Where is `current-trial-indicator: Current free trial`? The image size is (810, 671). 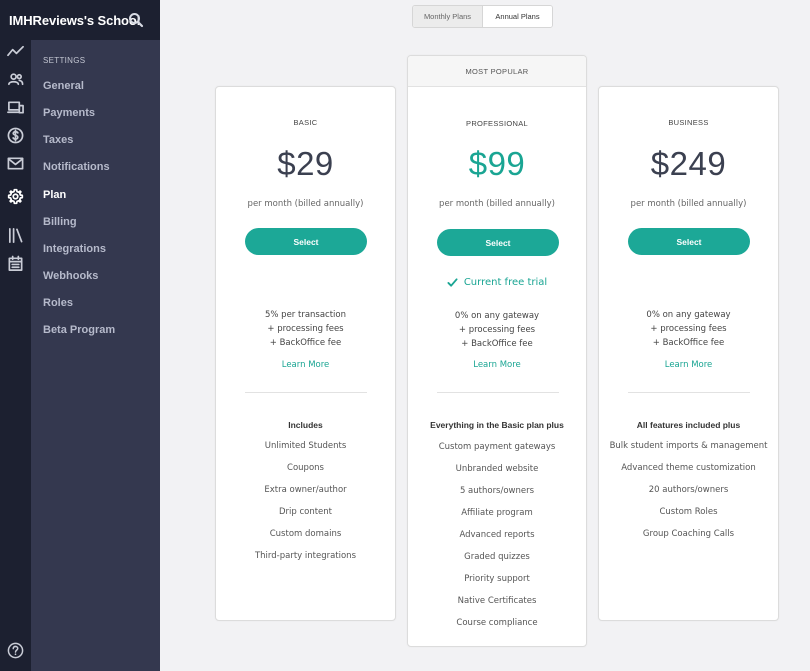 current-trial-indicator: Current free trial is located at coordinates (497, 282).